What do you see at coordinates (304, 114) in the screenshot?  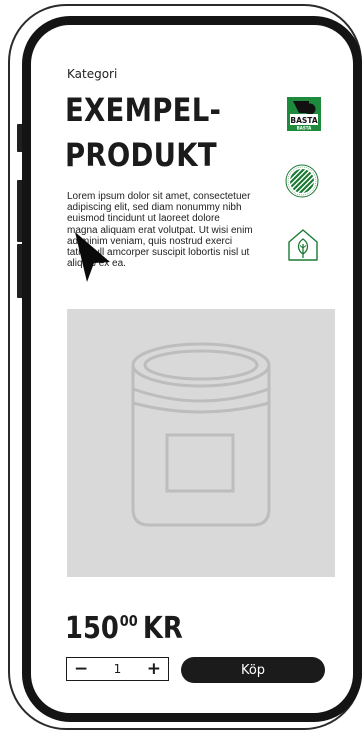 I see `basta-badge-icon: BASTA BASTA` at bounding box center [304, 114].